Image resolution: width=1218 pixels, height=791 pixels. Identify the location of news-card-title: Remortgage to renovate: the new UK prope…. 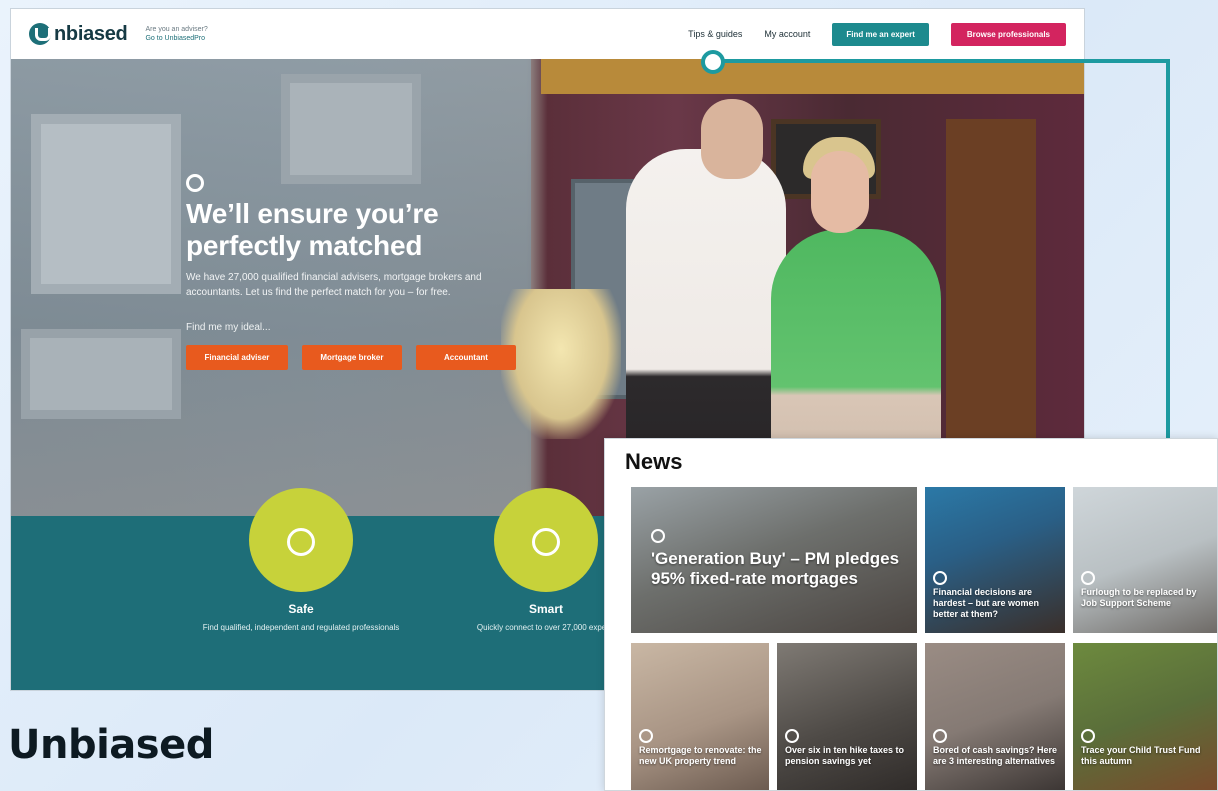
(700, 755).